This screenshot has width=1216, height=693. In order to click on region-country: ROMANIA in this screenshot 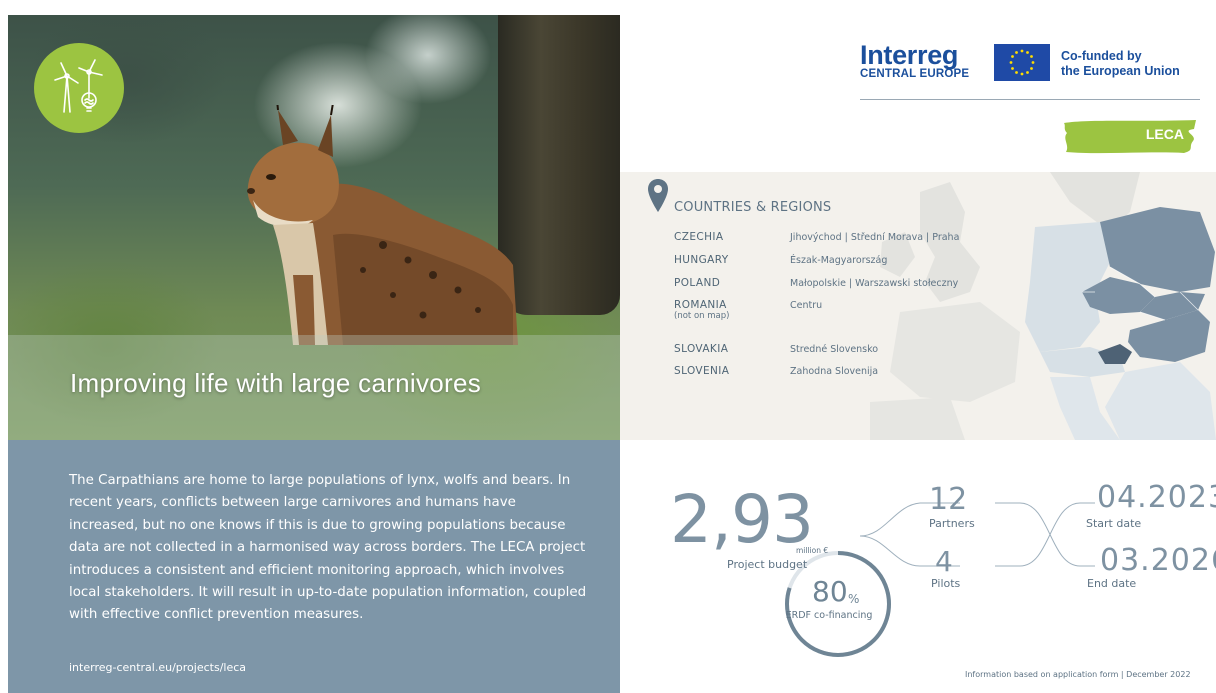, I will do `click(700, 305)`.